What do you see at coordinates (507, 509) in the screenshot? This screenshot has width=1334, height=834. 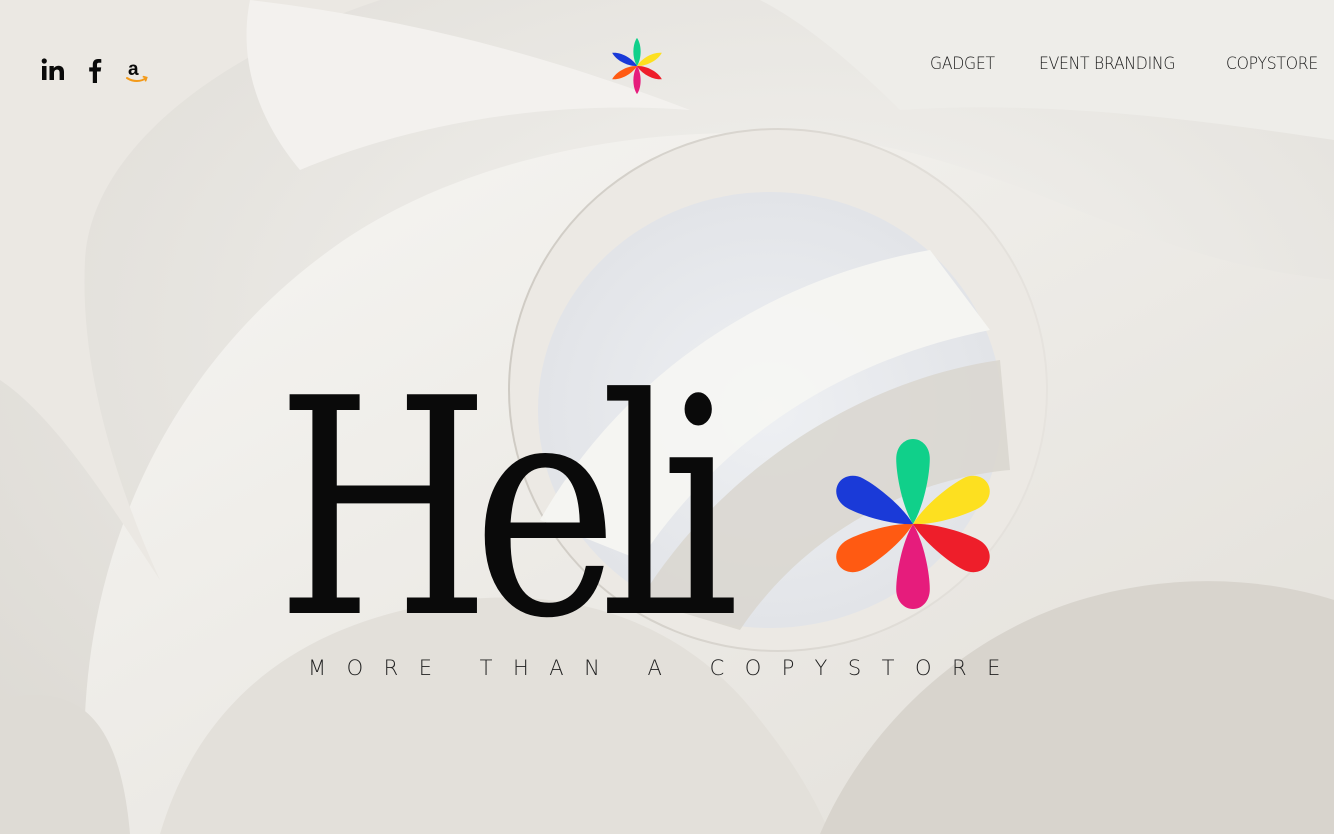 I see `brand-wordmark: Heli` at bounding box center [507, 509].